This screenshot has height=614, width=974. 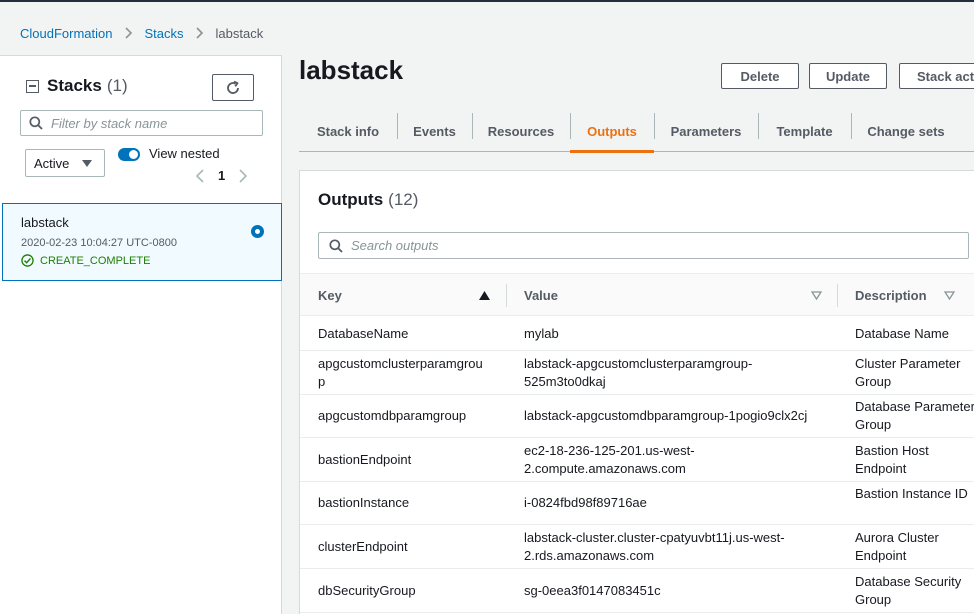 I want to click on outputs-count: (12), so click(x=403, y=199).